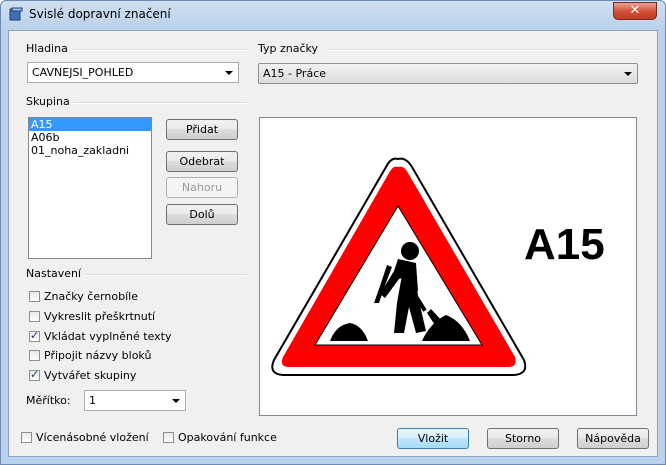  I want to click on move-up-button: Nahoru, so click(202, 187).